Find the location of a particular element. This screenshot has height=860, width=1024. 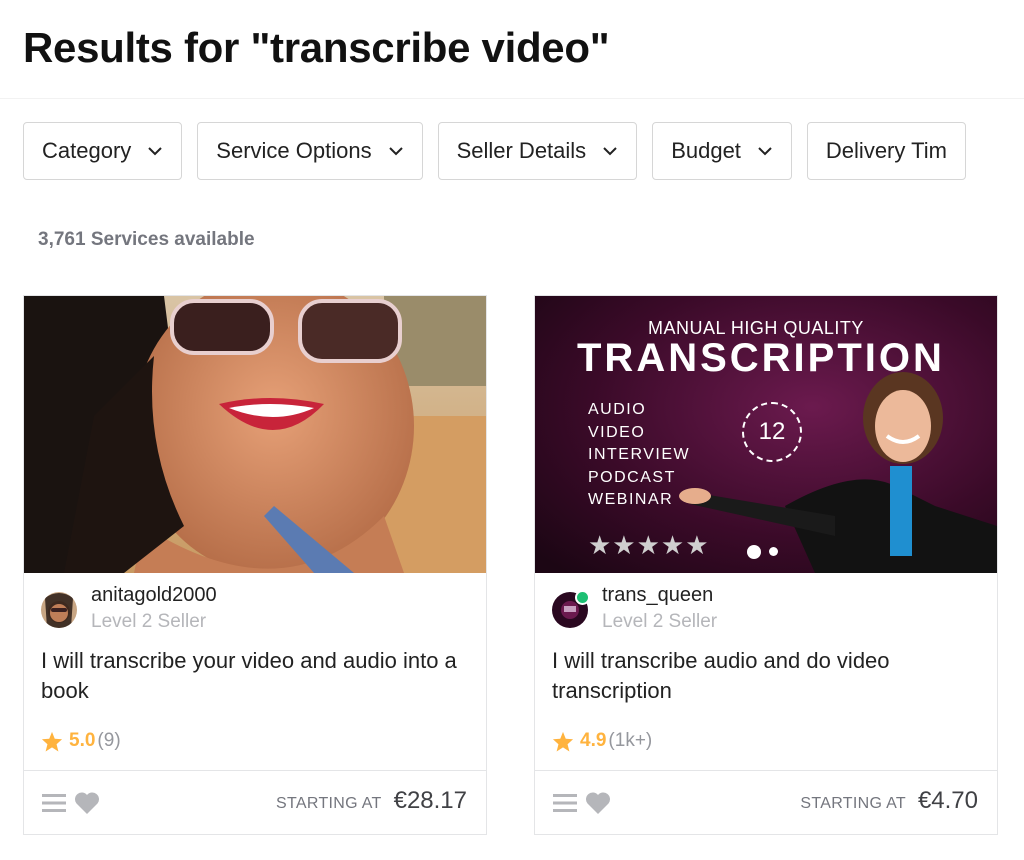

avatar-image is located at coordinates (59, 610).